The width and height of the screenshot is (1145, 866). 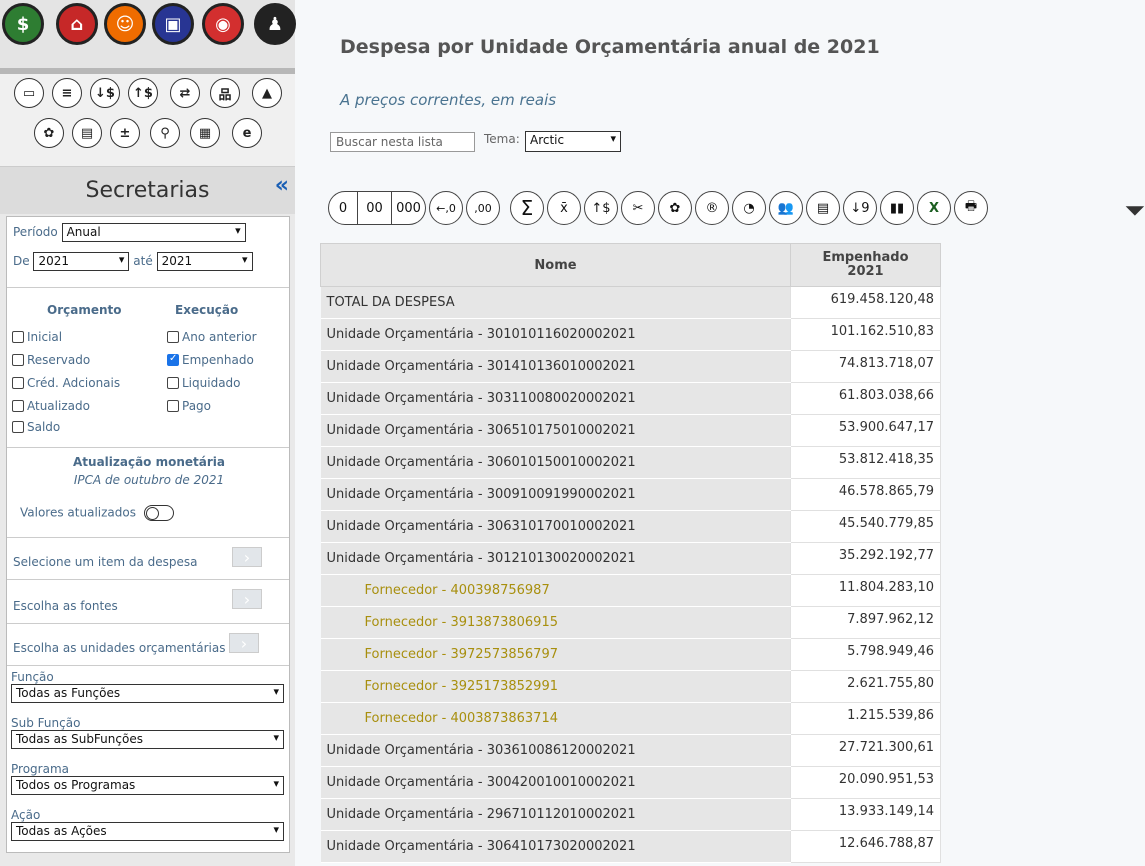 What do you see at coordinates (105, 562) in the screenshot?
I see `selecione-item-label: Selecione um item da despesa` at bounding box center [105, 562].